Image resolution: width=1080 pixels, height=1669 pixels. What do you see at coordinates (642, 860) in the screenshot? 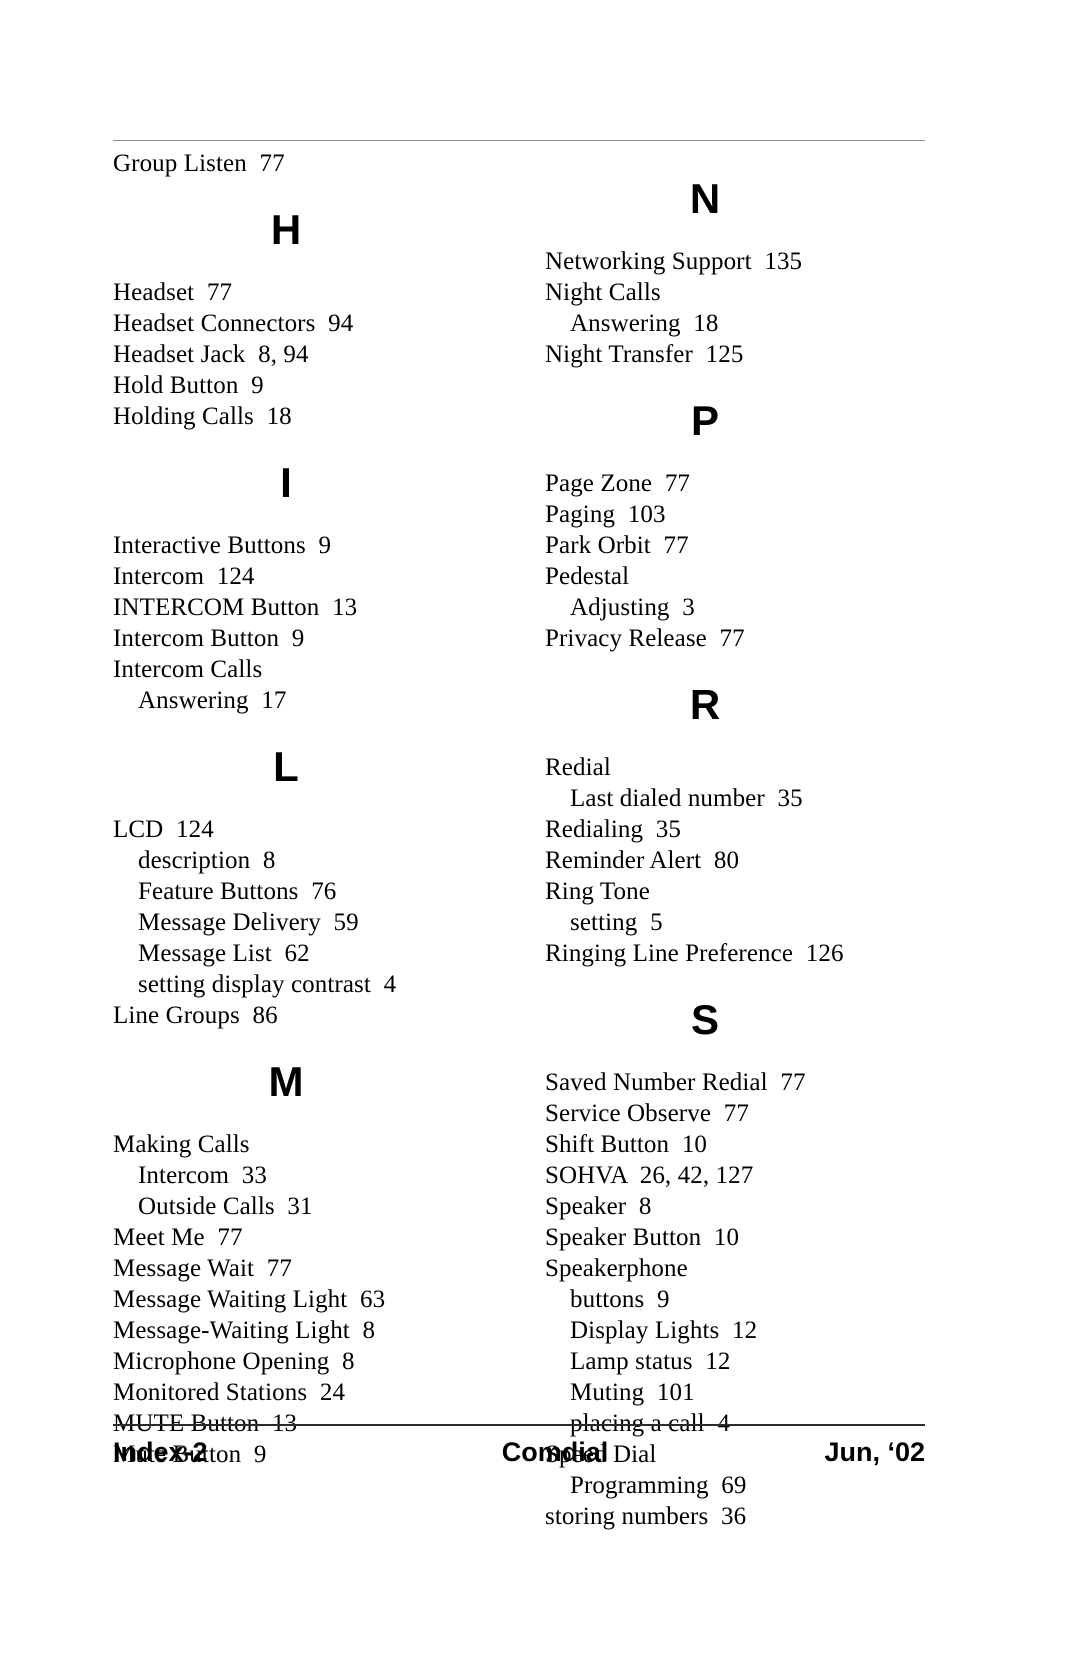
I see `index-entry: Reminder Alert 80` at bounding box center [642, 860].